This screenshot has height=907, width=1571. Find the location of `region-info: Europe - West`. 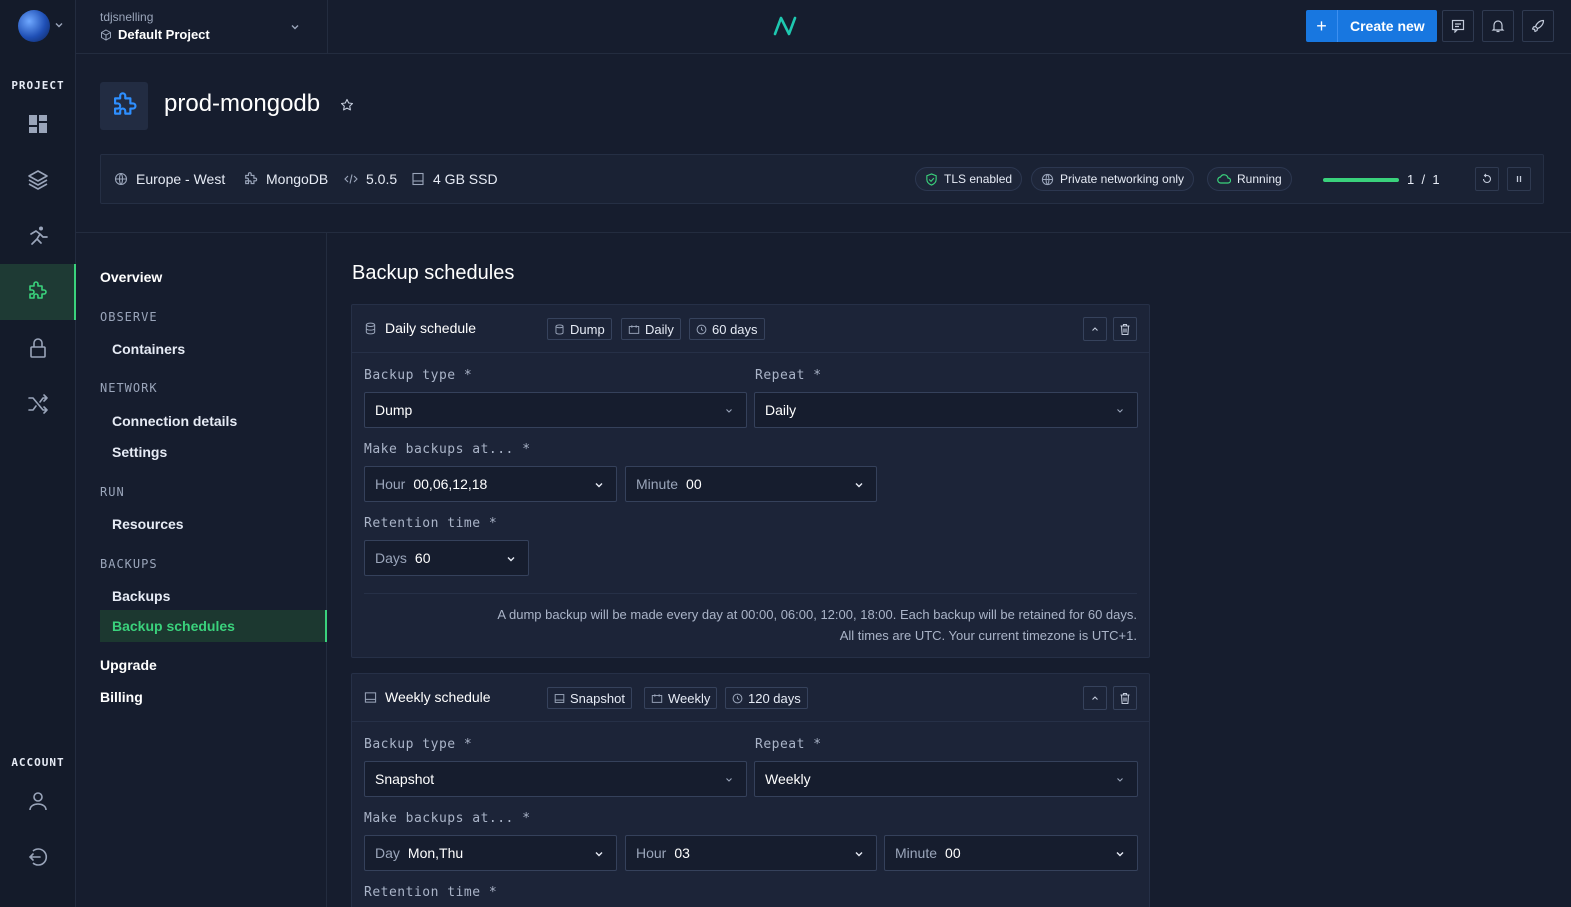

region-info: Europe - West is located at coordinates (169, 179).